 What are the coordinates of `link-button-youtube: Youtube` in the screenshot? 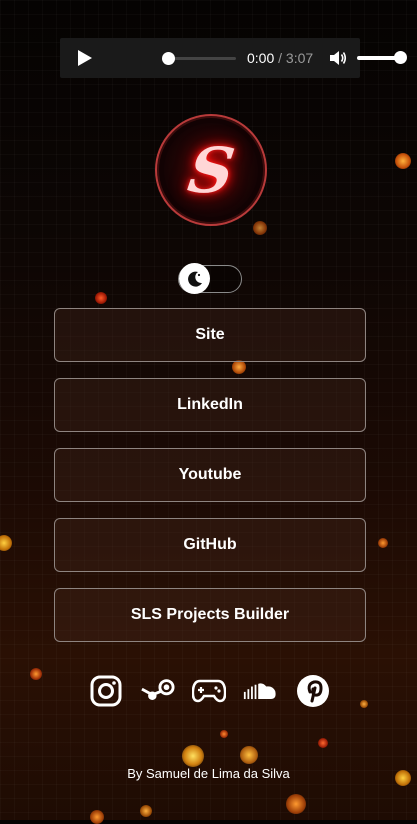 It's located at (210, 475).